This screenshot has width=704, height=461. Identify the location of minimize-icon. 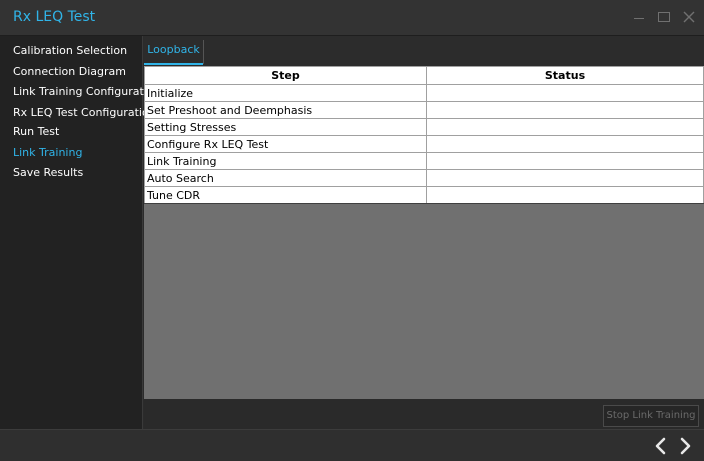
(639, 18).